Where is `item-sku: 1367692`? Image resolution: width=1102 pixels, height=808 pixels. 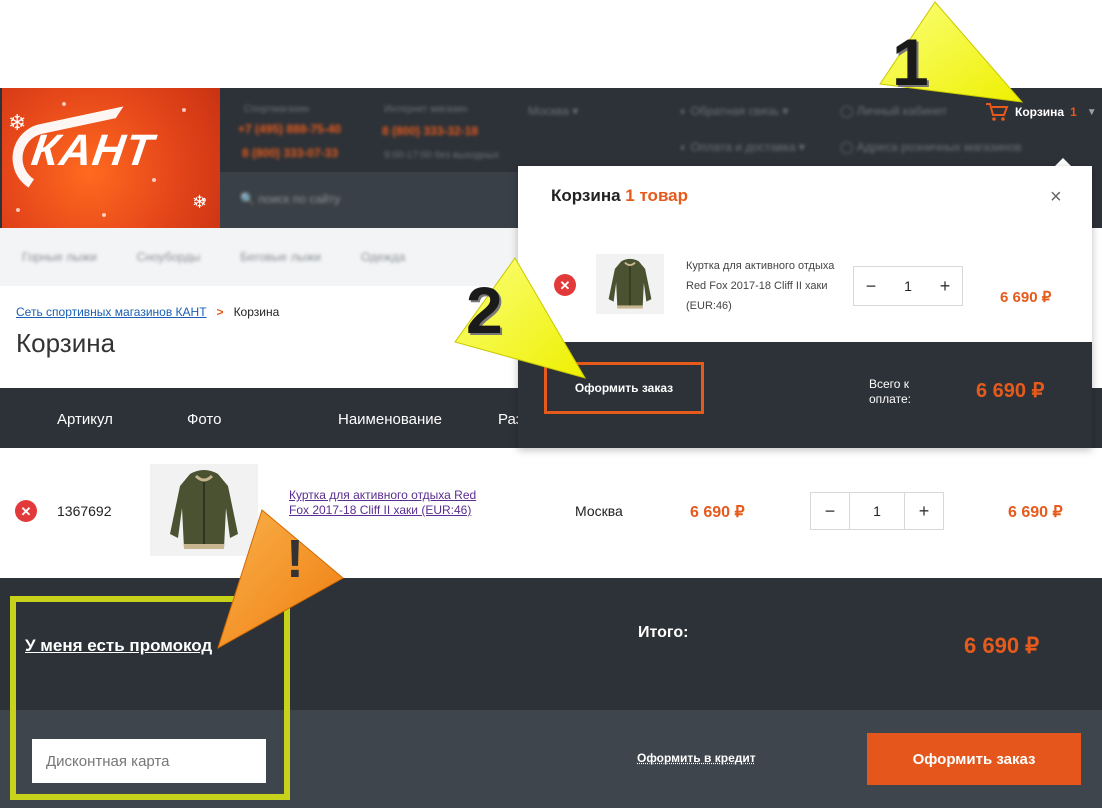
item-sku: 1367692 is located at coordinates (84, 511).